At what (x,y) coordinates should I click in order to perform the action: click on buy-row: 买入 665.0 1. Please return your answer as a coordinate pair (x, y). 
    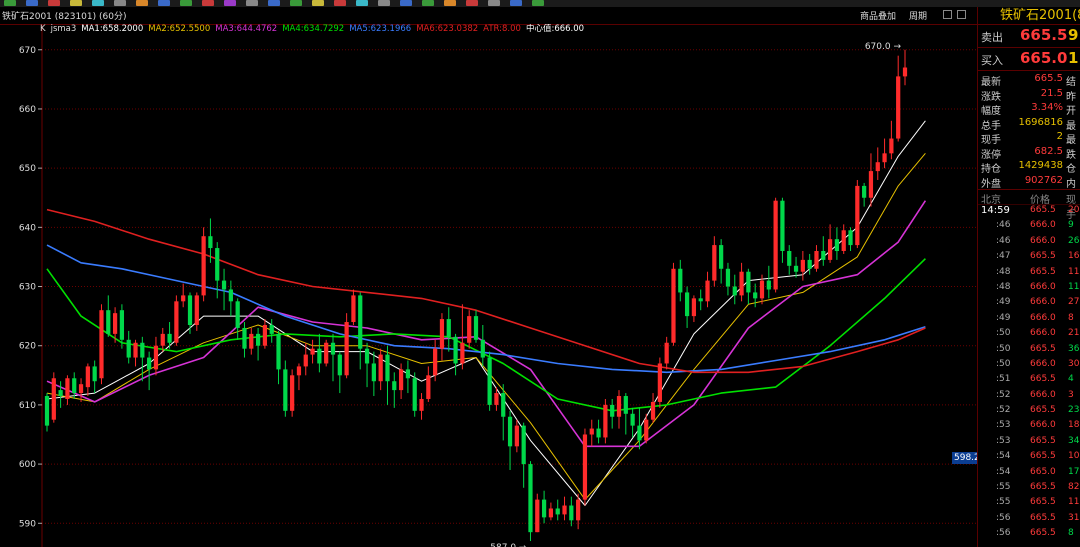
    Looking at the image, I should click on (1029, 59).